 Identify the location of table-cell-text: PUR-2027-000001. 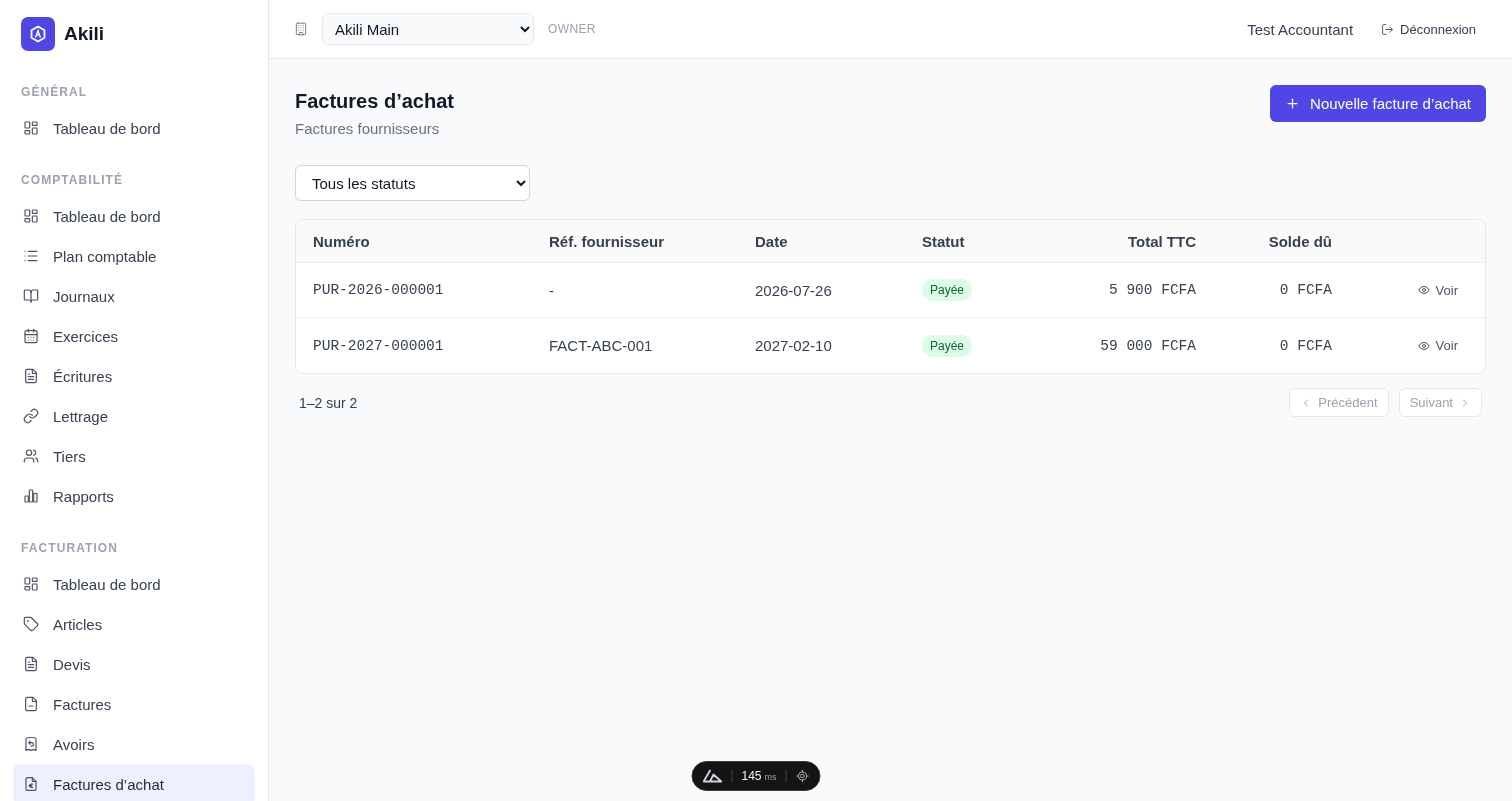
(379, 345).